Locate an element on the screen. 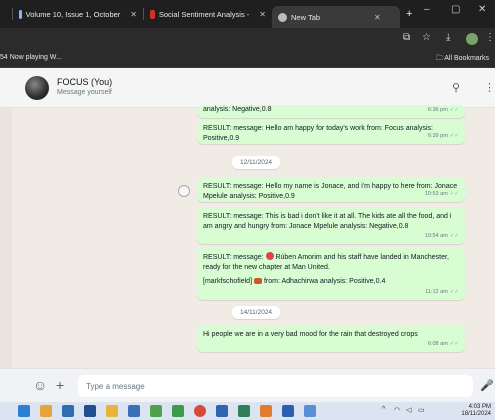 This screenshot has width=495, height=420. message-text: from: Adhachirwa is located at coordinates (291, 281).